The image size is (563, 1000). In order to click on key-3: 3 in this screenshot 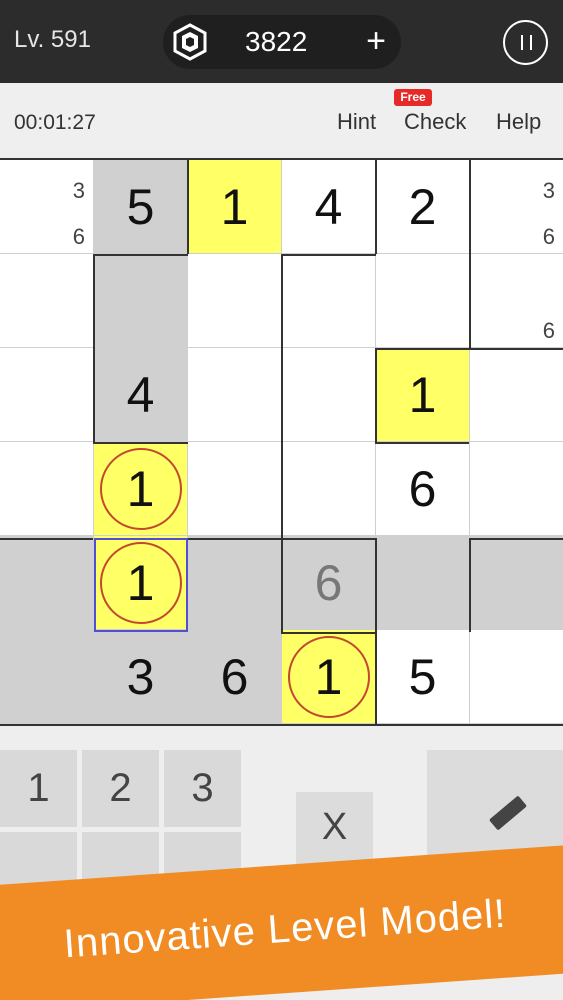, I will do `click(202, 788)`.